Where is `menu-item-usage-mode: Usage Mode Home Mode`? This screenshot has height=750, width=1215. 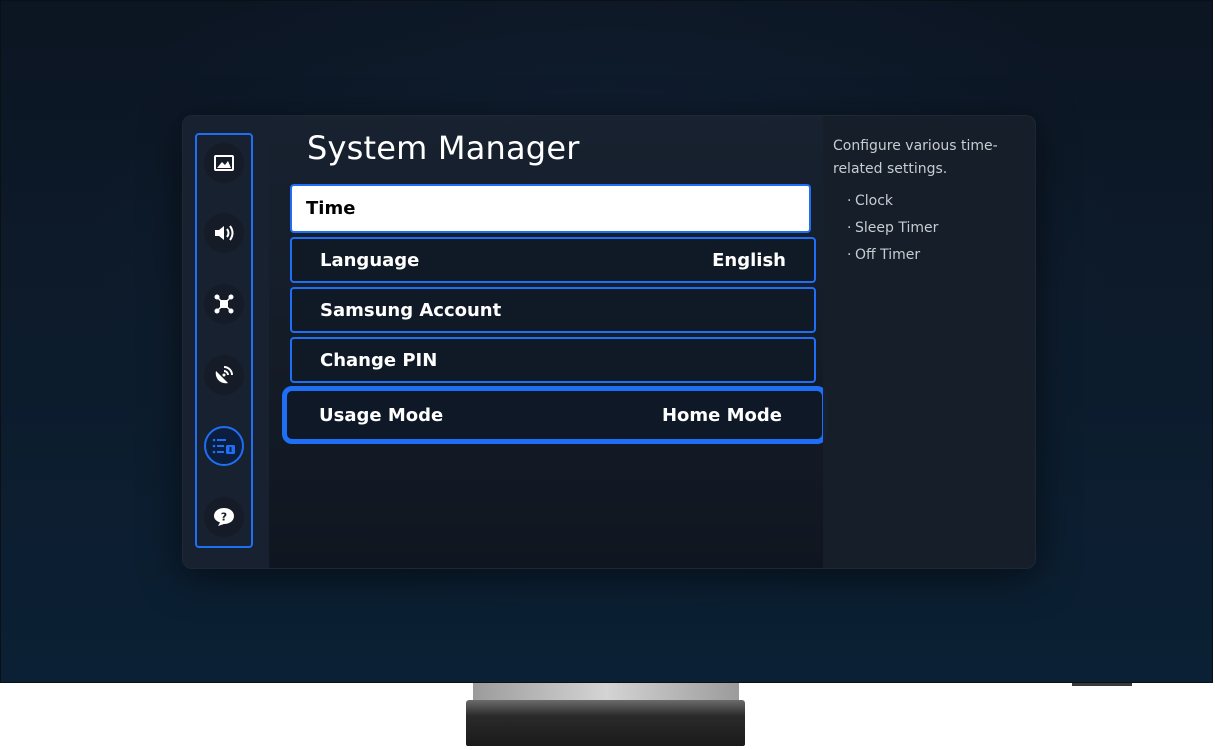
menu-item-usage-mode: Usage Mode Home Mode is located at coordinates (554, 415).